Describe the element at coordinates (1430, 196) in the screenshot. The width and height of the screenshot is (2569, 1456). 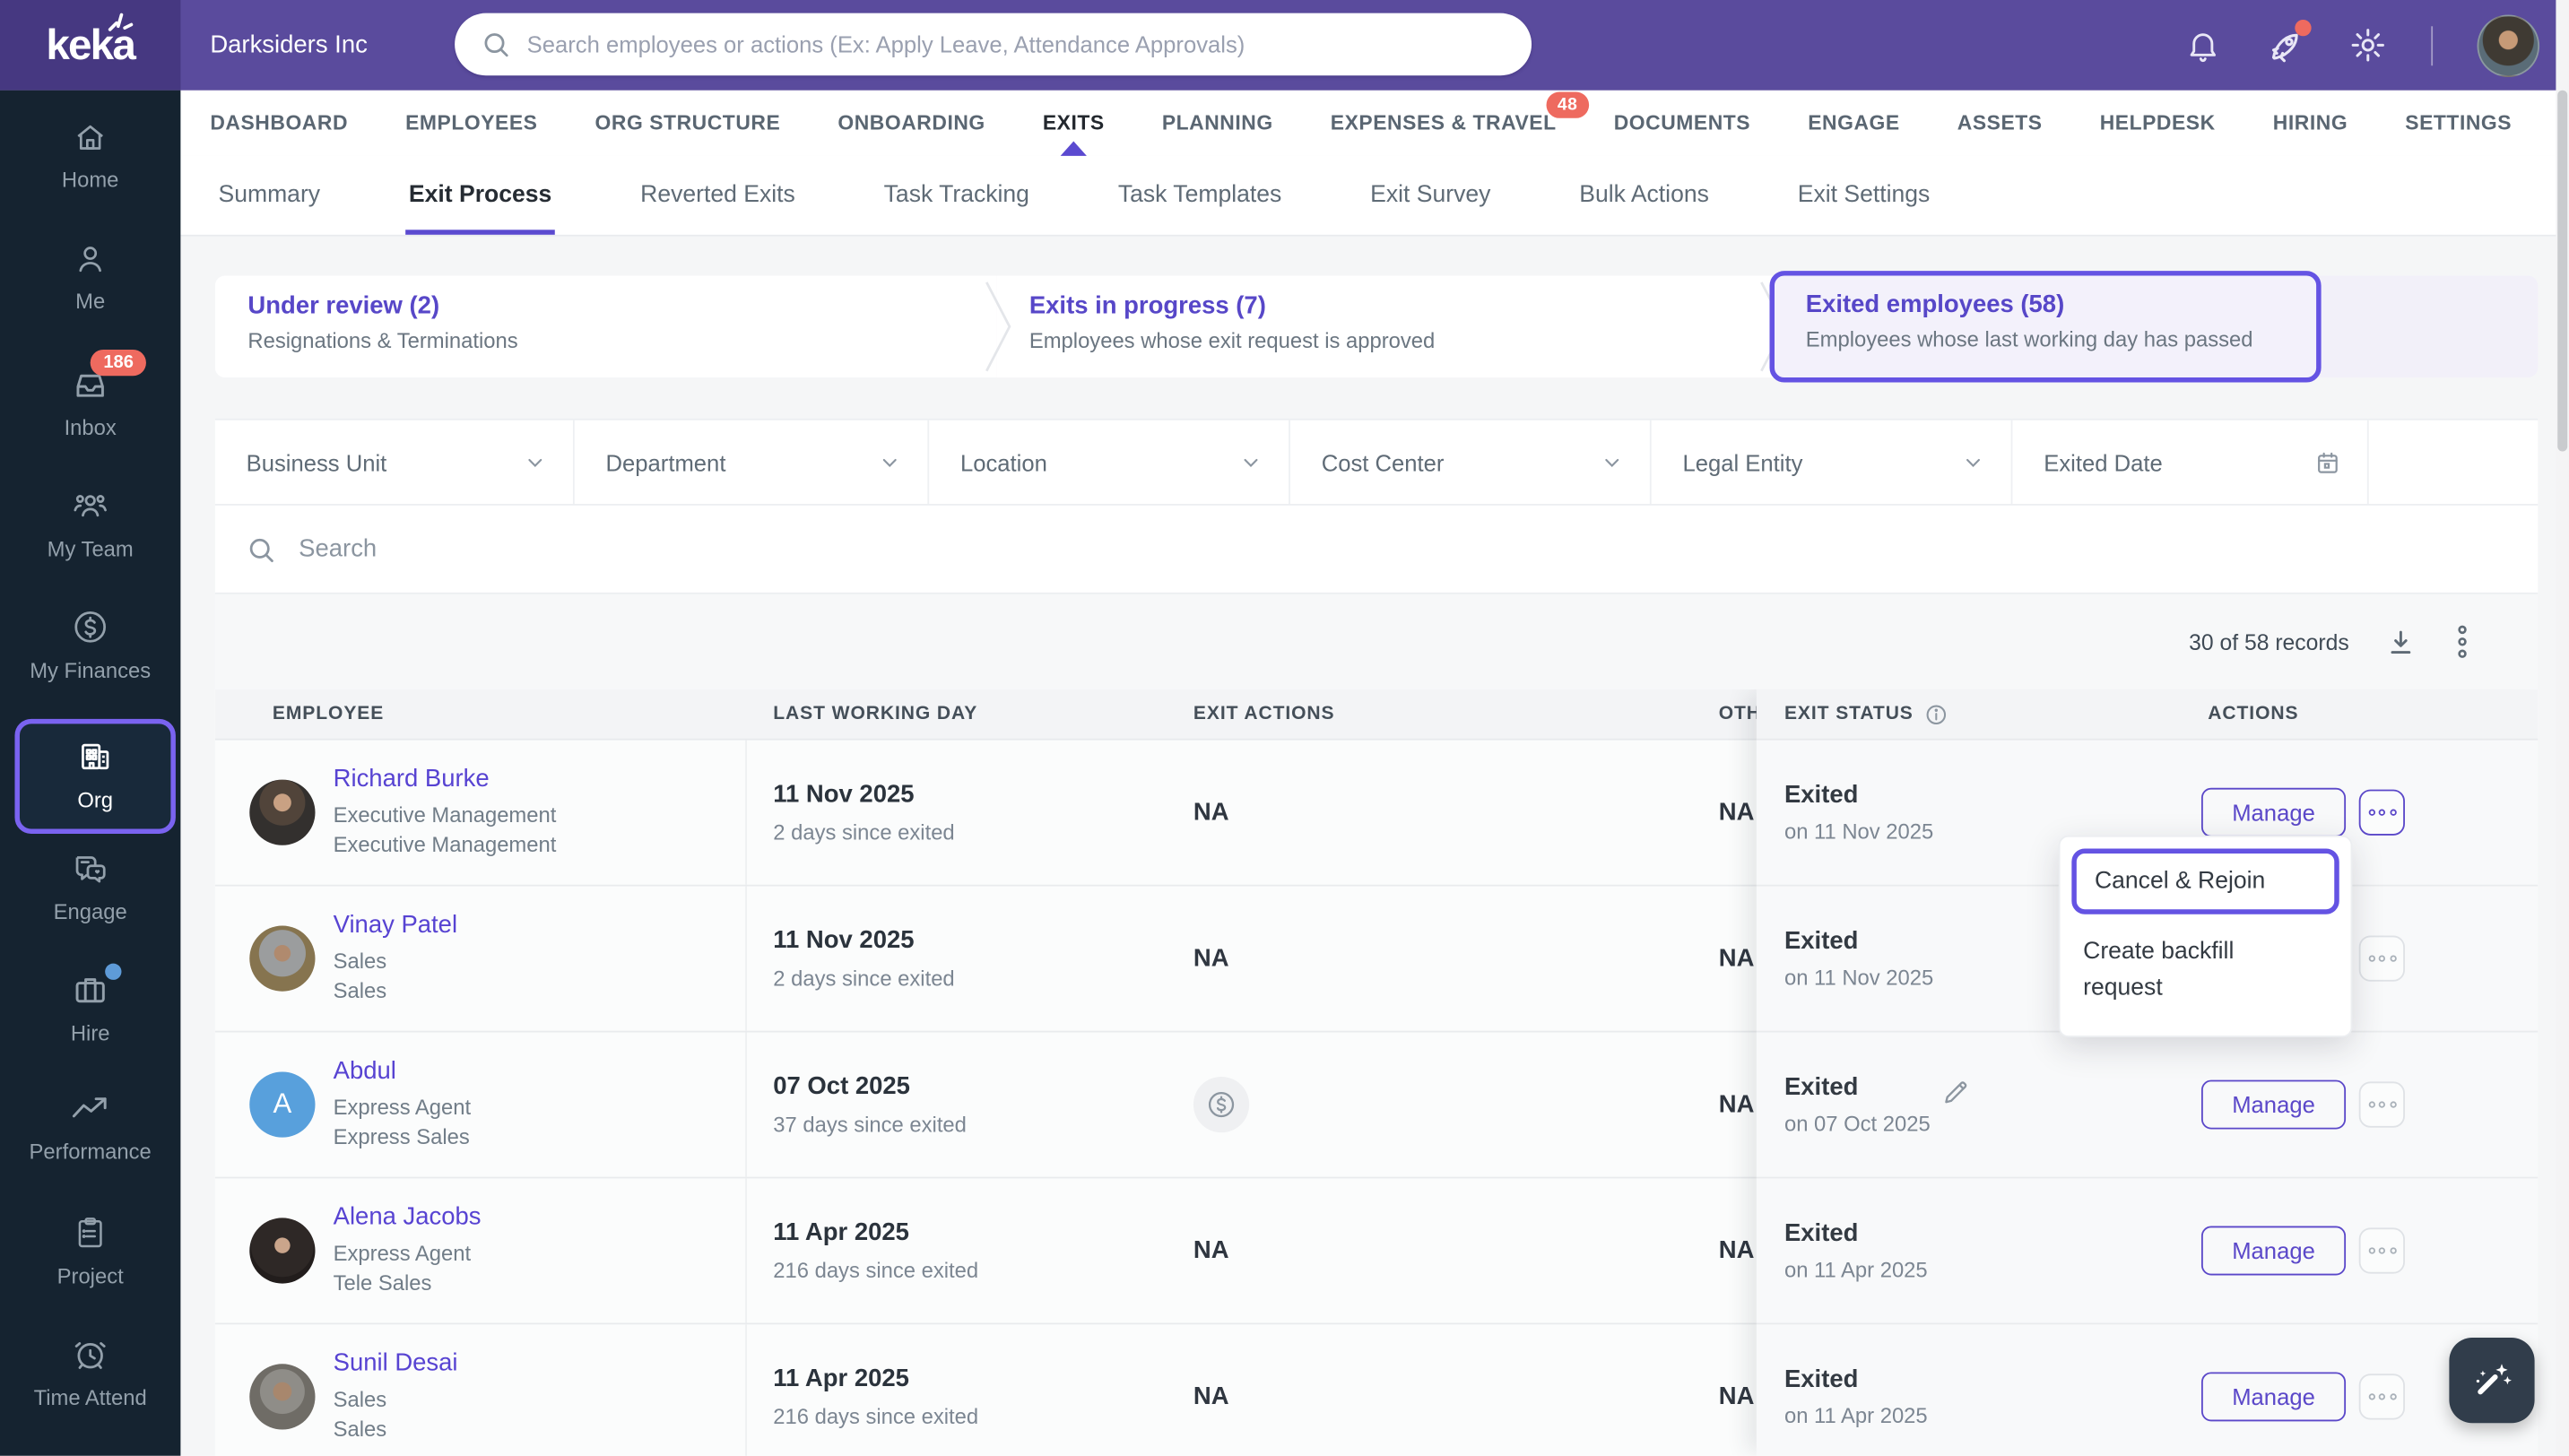
I see `subtab-exit-survey: Exit Survey` at that location.